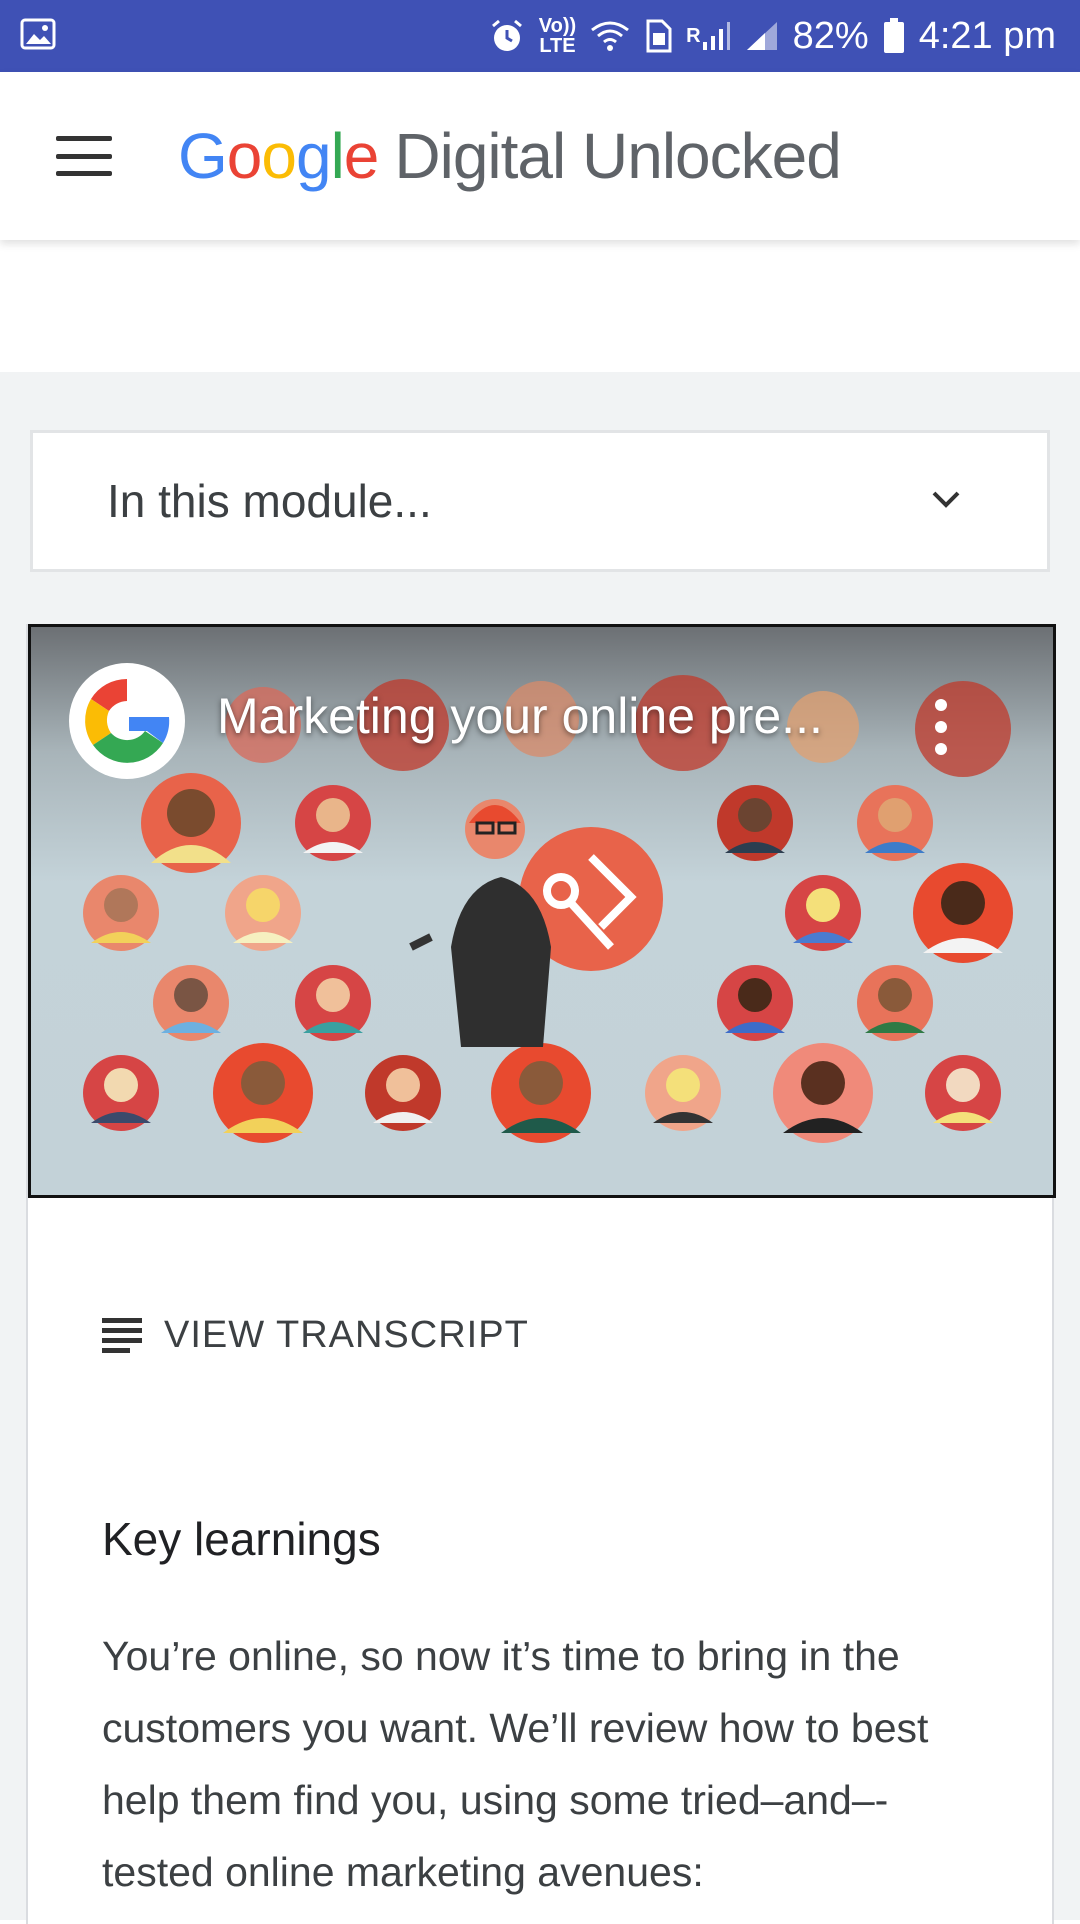  Describe the element at coordinates (658, 36) in the screenshot. I see `sim-icon` at that location.